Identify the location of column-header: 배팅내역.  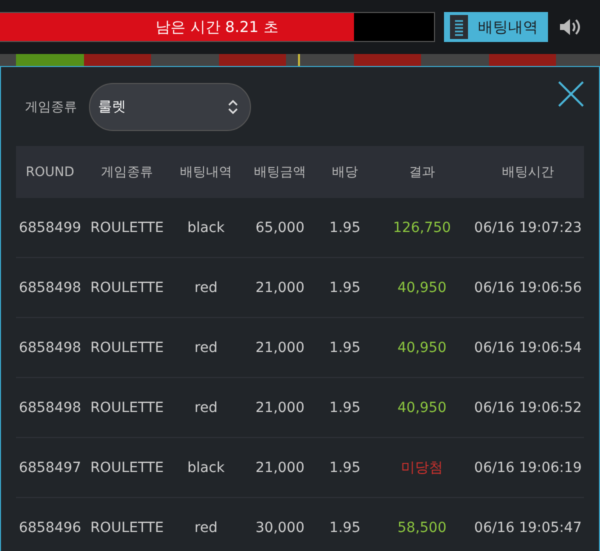
(206, 172).